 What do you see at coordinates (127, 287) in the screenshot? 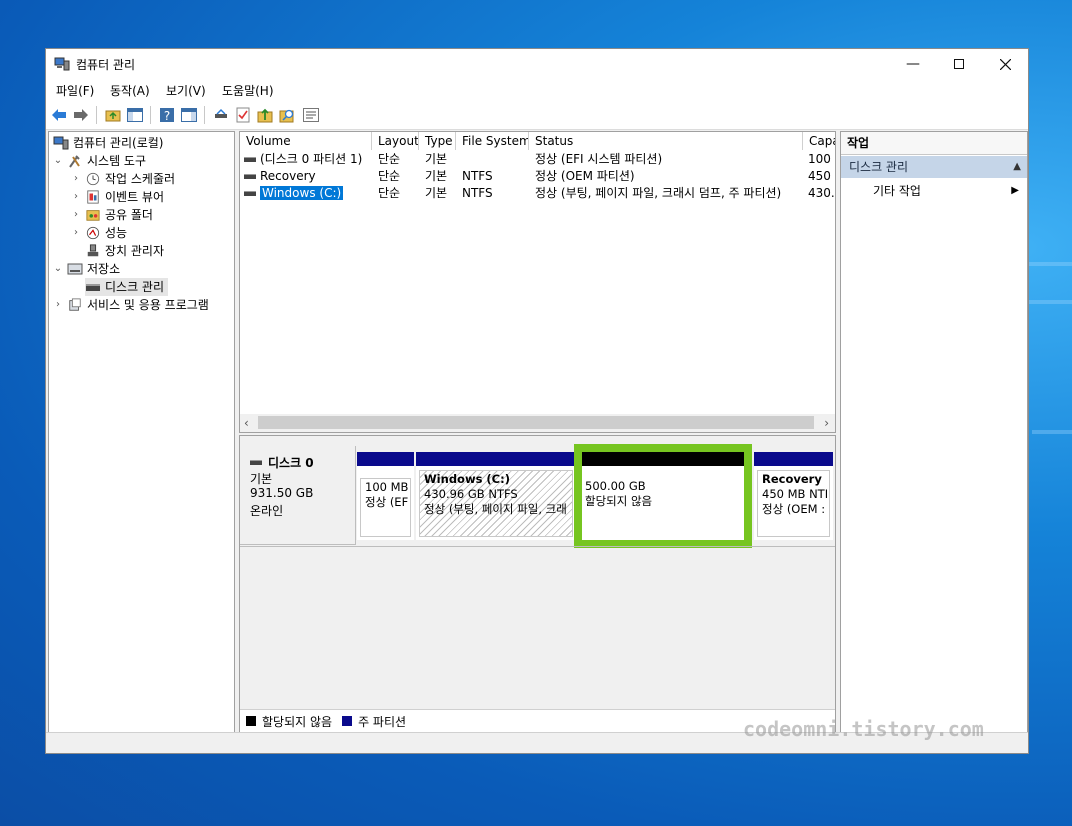
I see `tree-item-disk-management: 디스크 관리` at bounding box center [127, 287].